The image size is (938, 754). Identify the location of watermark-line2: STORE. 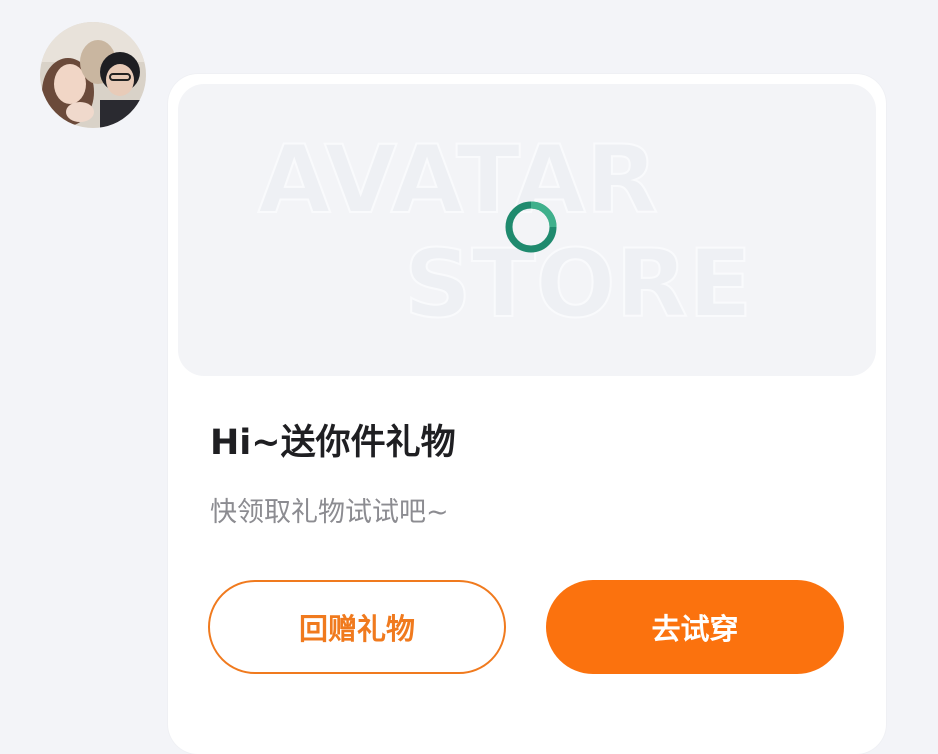
(578, 284).